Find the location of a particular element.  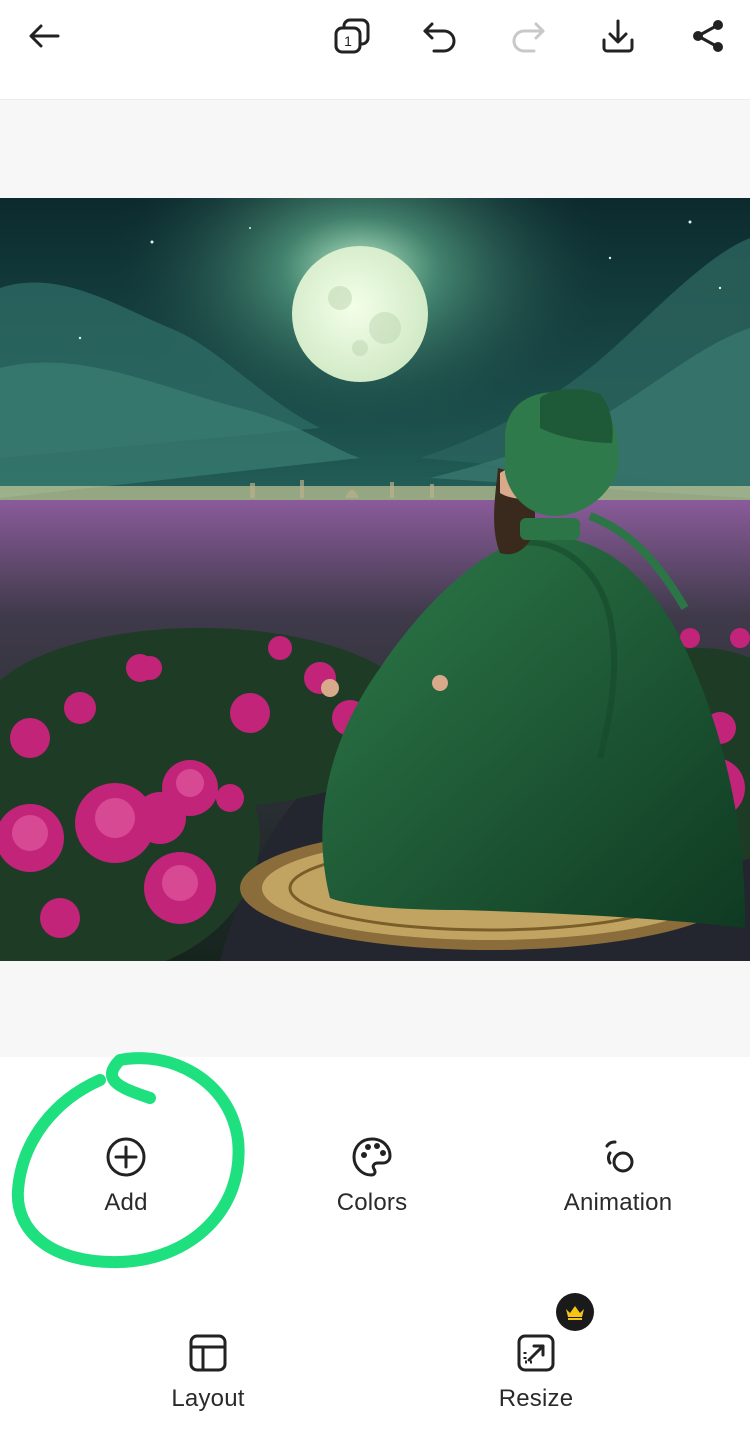

tool-layout: Layout is located at coordinates (208, 1372).